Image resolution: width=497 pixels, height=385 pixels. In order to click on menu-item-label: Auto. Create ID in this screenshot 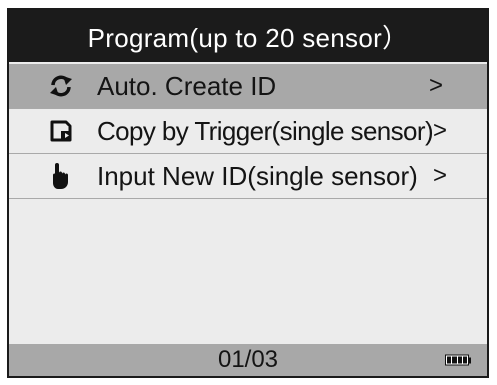, I will do `click(187, 85)`.